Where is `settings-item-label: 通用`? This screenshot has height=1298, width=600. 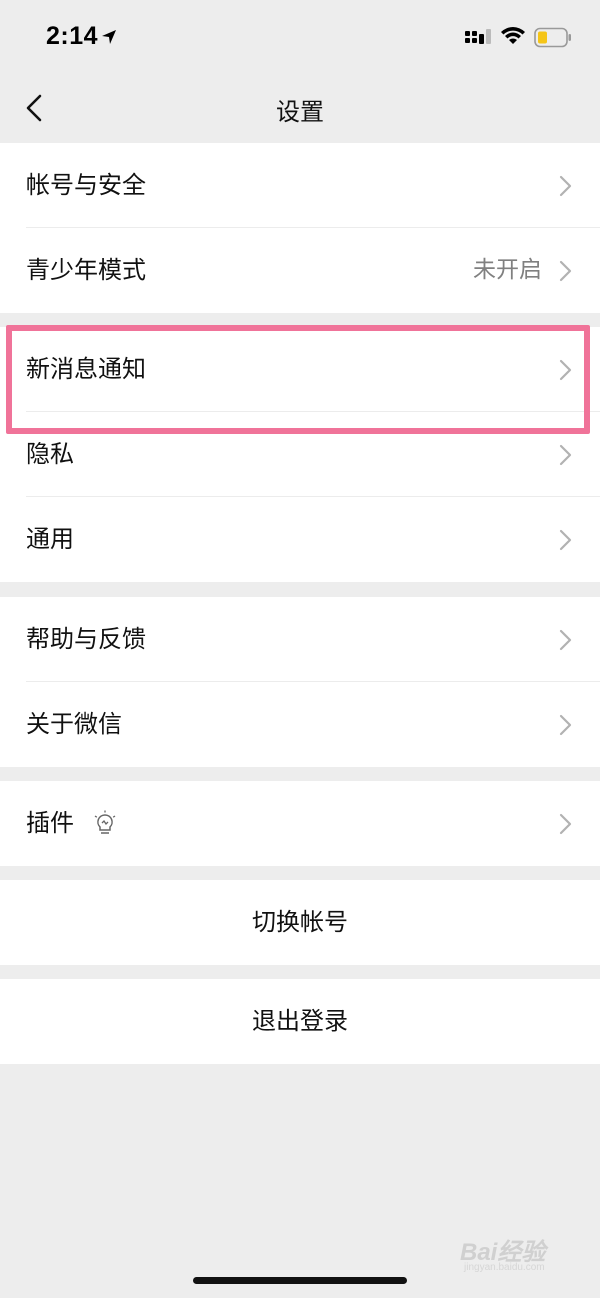
settings-item-label: 通用 is located at coordinates (50, 539).